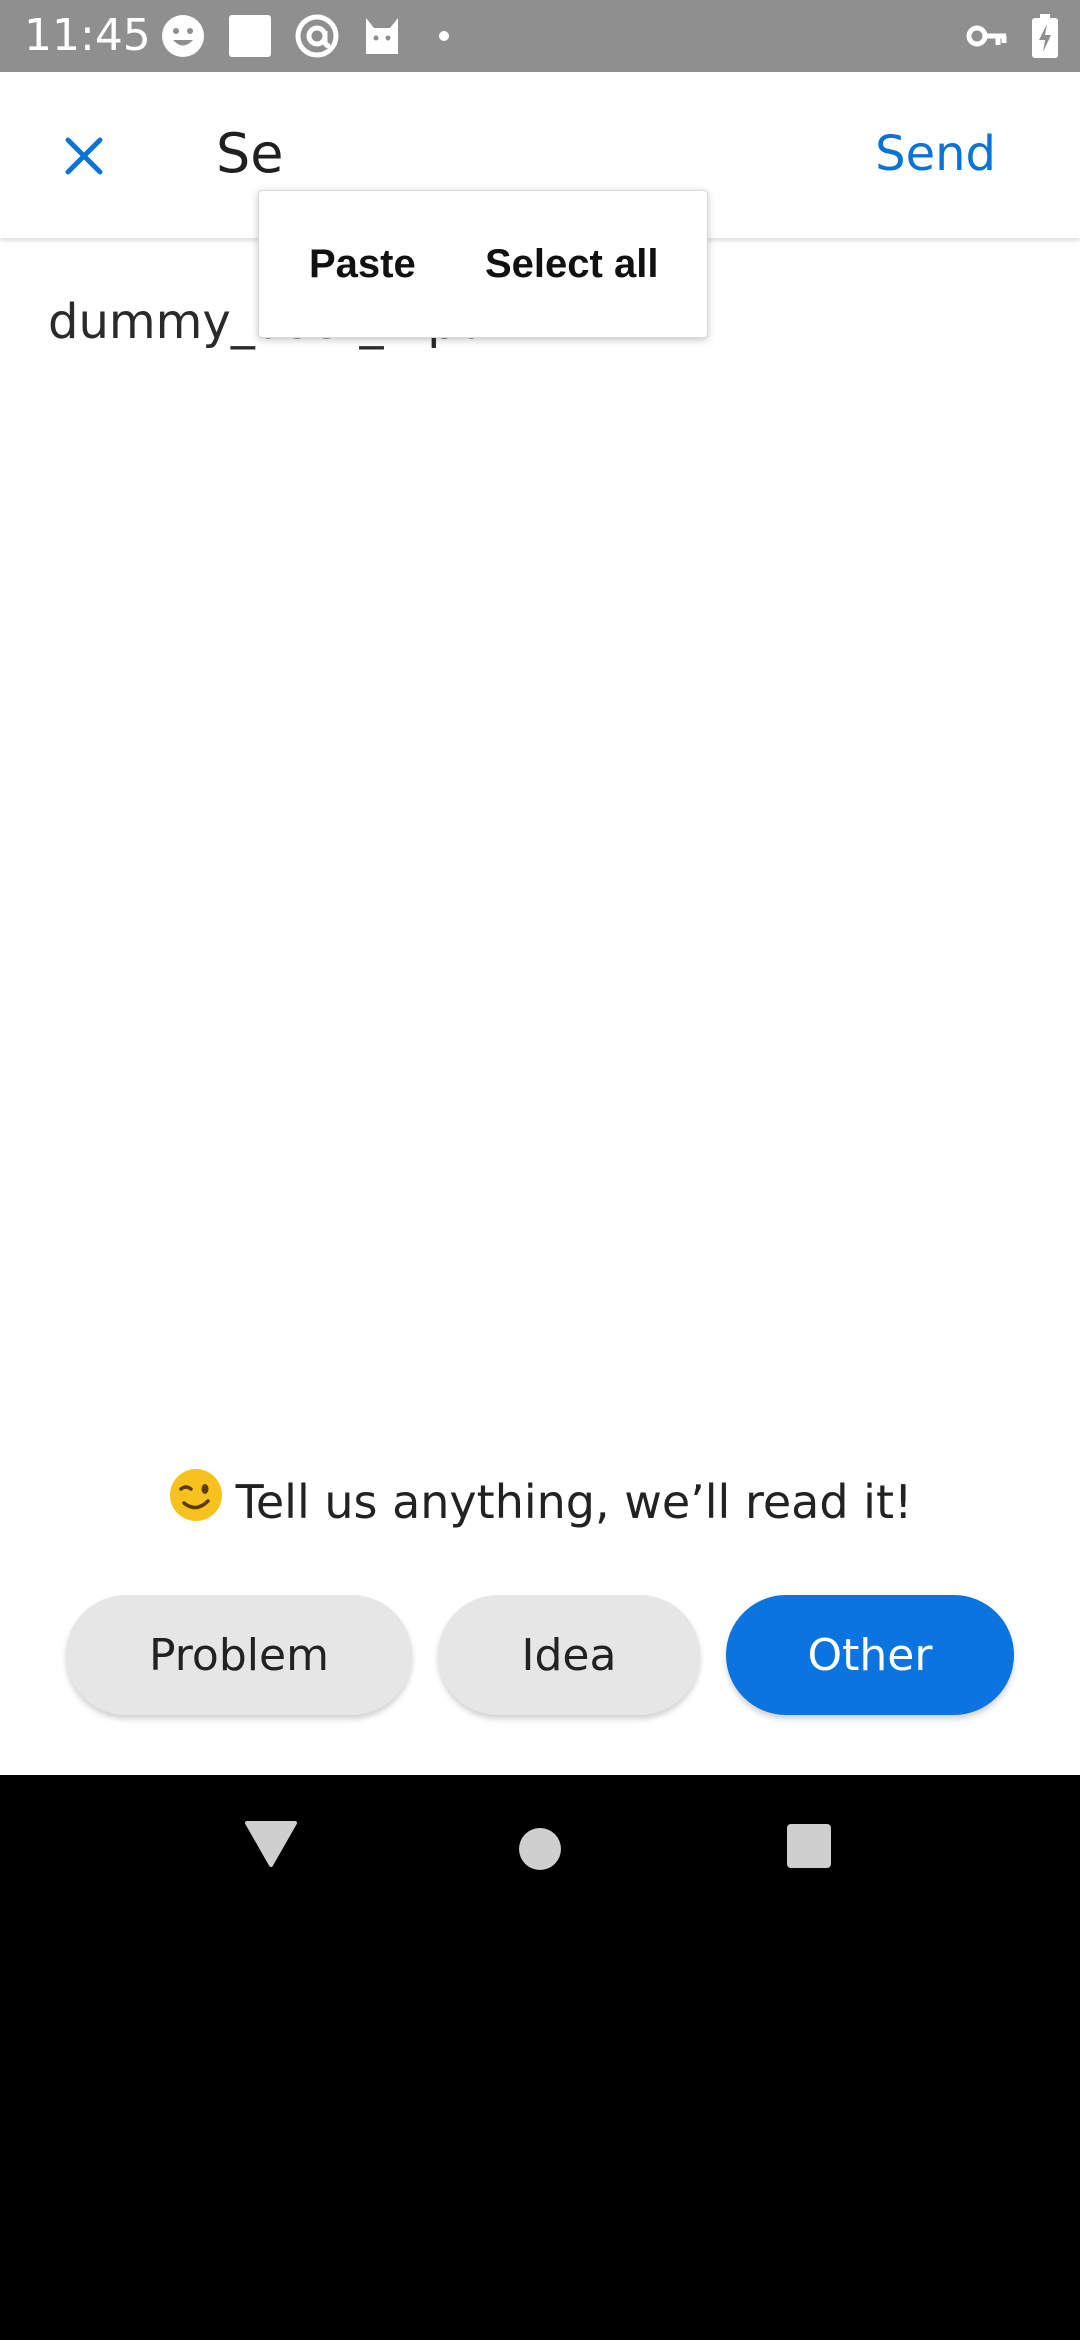  Describe the element at coordinates (1012, 36) in the screenshot. I see `status-icons-right` at that location.